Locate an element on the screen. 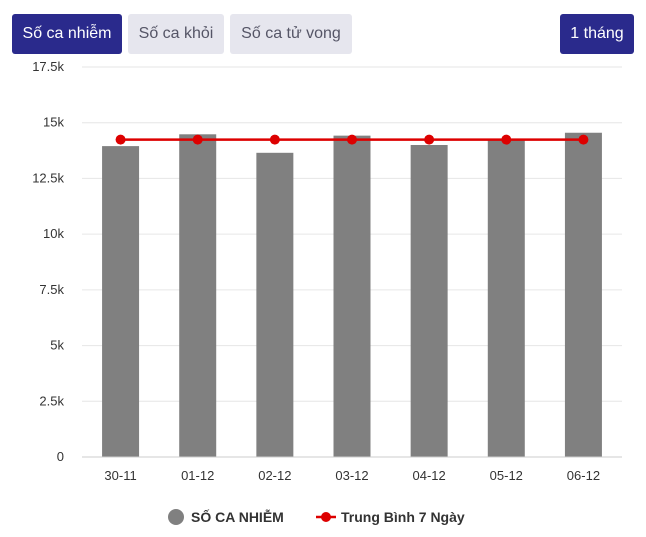 This screenshot has width=646, height=537. x-tick-label: 30-11 is located at coordinates (120, 475).